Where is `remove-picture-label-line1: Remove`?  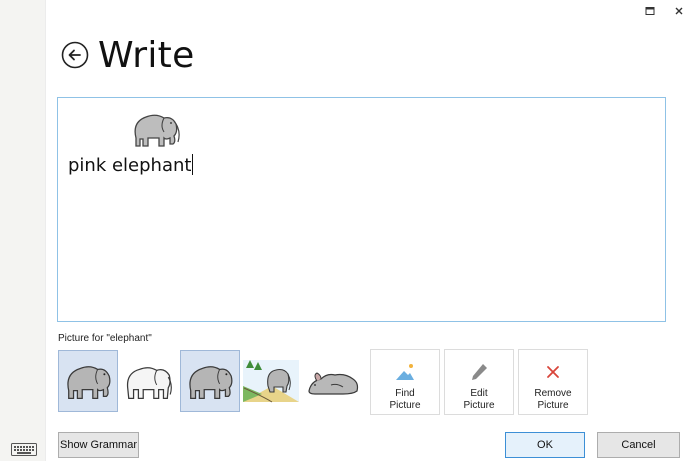 remove-picture-label-line1: Remove is located at coordinates (553, 393).